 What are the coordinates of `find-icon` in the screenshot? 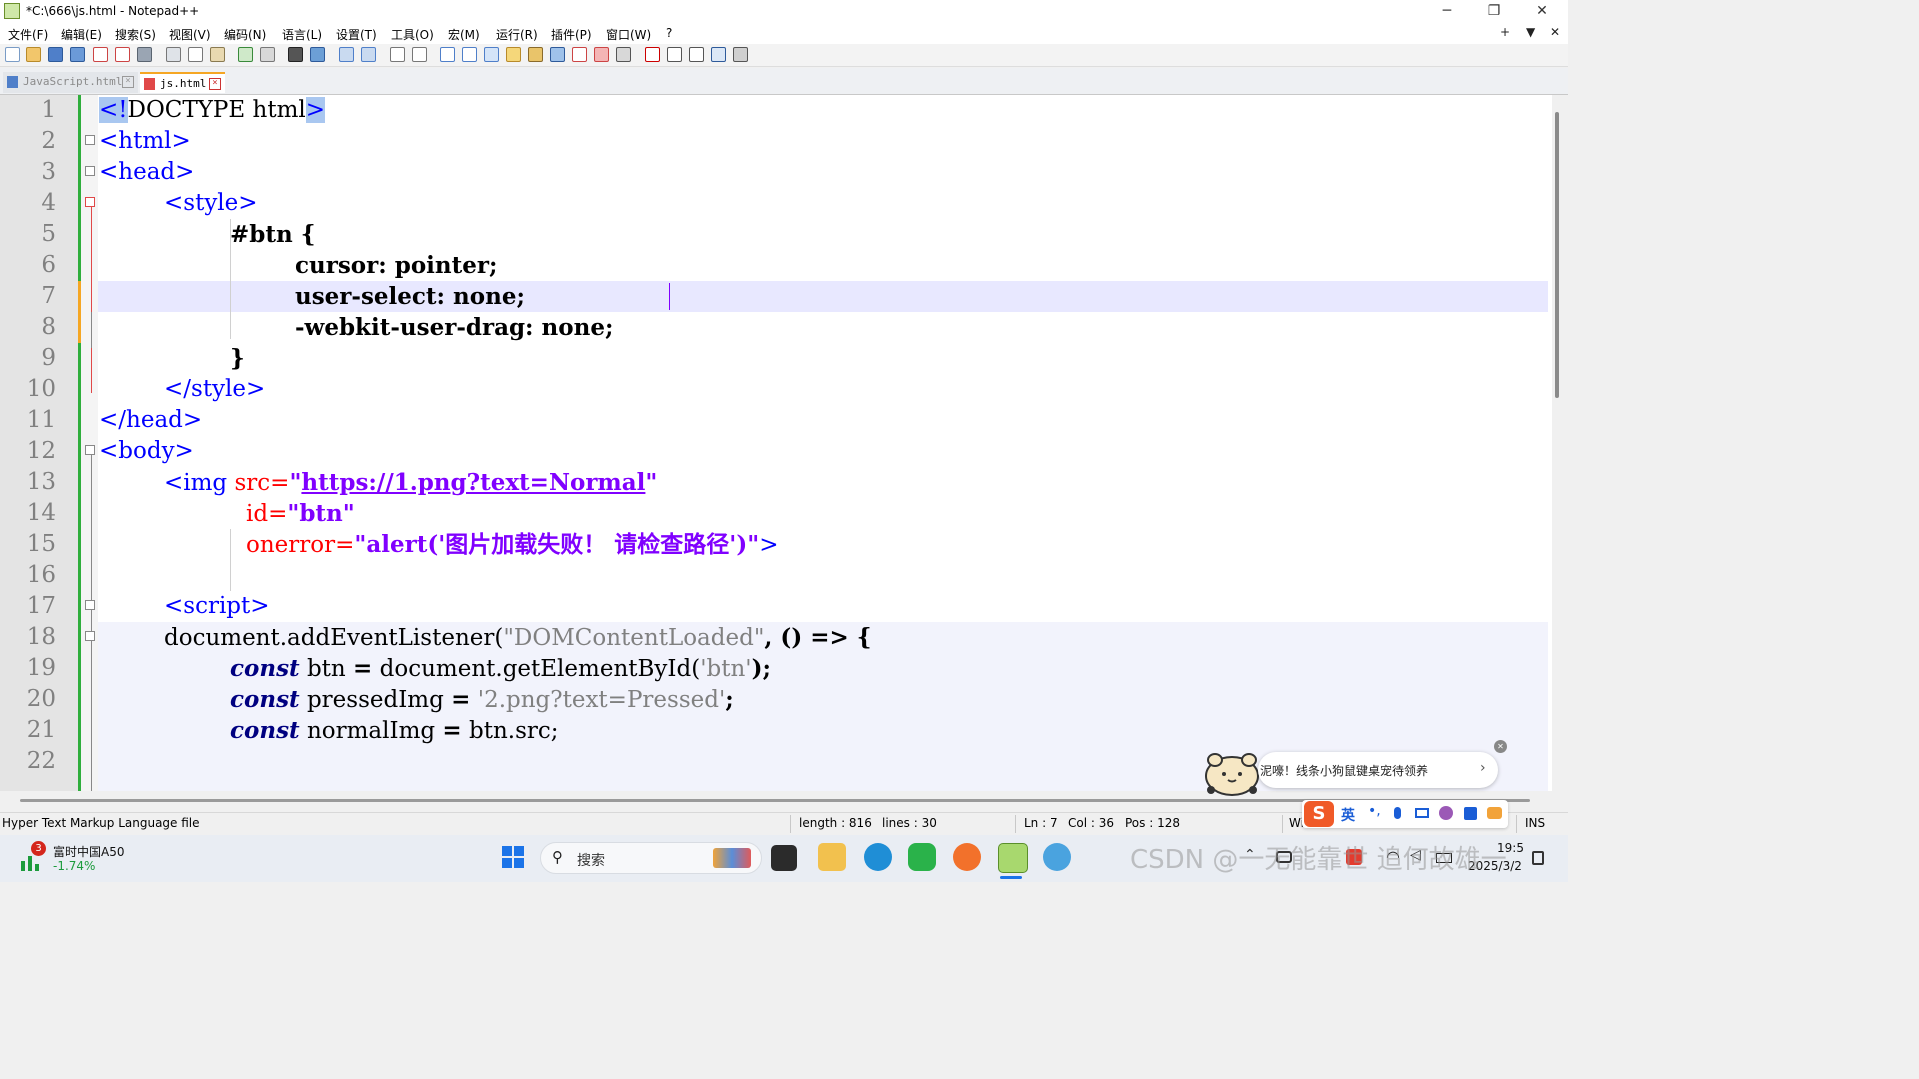 It's located at (295, 54).